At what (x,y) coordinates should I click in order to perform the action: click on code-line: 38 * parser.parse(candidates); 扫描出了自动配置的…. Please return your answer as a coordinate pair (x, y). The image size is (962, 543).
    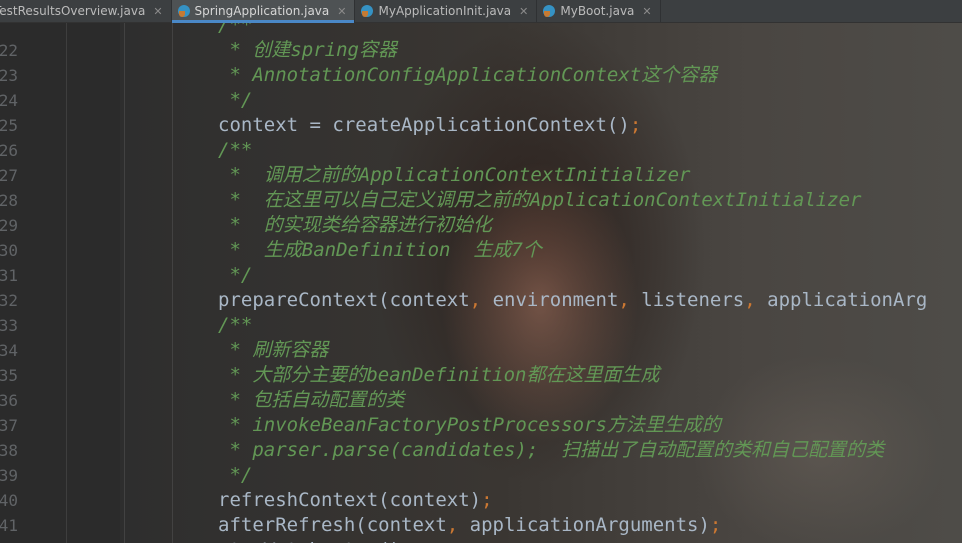
    Looking at the image, I should click on (481, 450).